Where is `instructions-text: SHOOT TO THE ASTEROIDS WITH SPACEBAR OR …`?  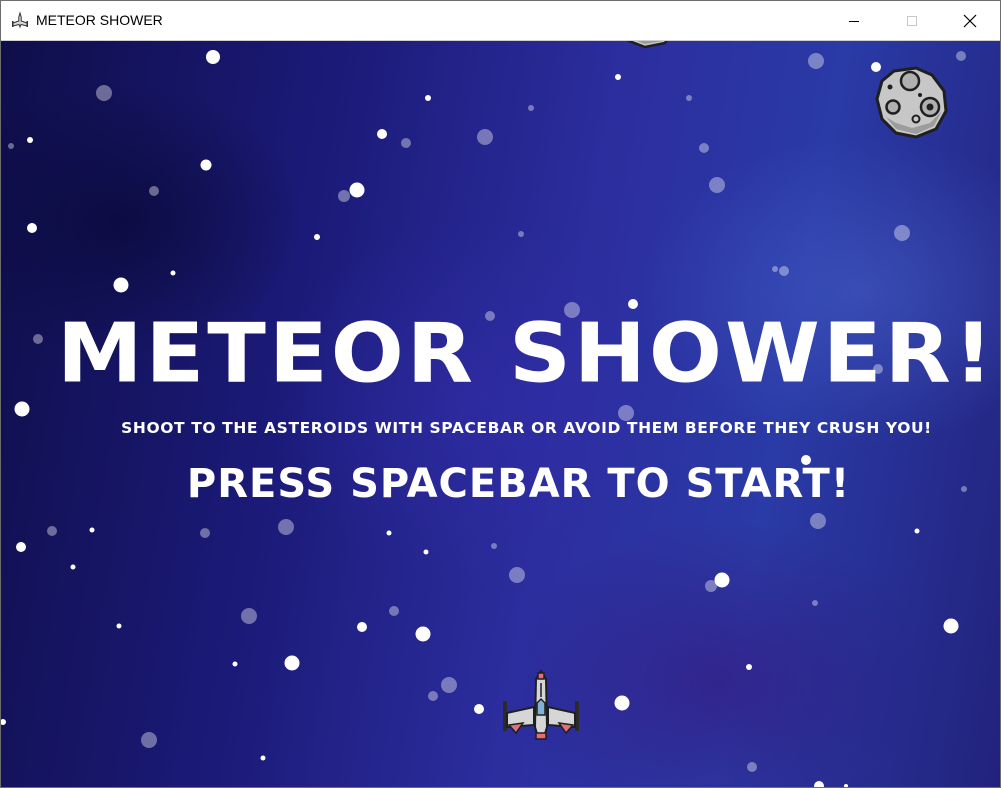
instructions-text: SHOOT TO THE ASTEROIDS WITH SPACEBAR OR … is located at coordinates (526, 428).